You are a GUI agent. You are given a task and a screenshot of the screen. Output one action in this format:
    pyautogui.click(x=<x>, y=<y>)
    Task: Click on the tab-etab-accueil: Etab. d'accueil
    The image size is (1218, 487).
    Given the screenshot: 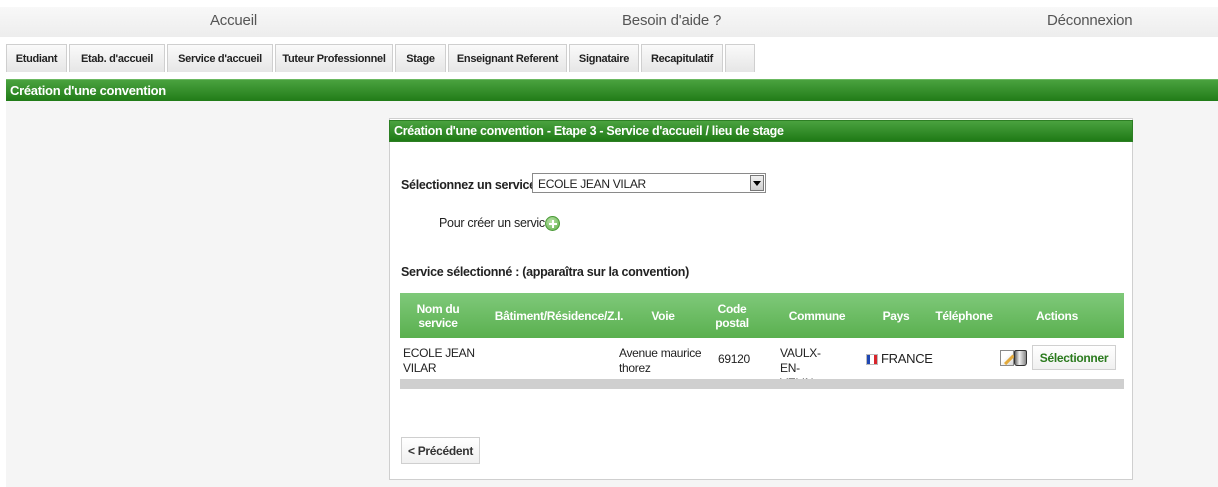 What is the action you would take?
    pyautogui.click(x=117, y=58)
    